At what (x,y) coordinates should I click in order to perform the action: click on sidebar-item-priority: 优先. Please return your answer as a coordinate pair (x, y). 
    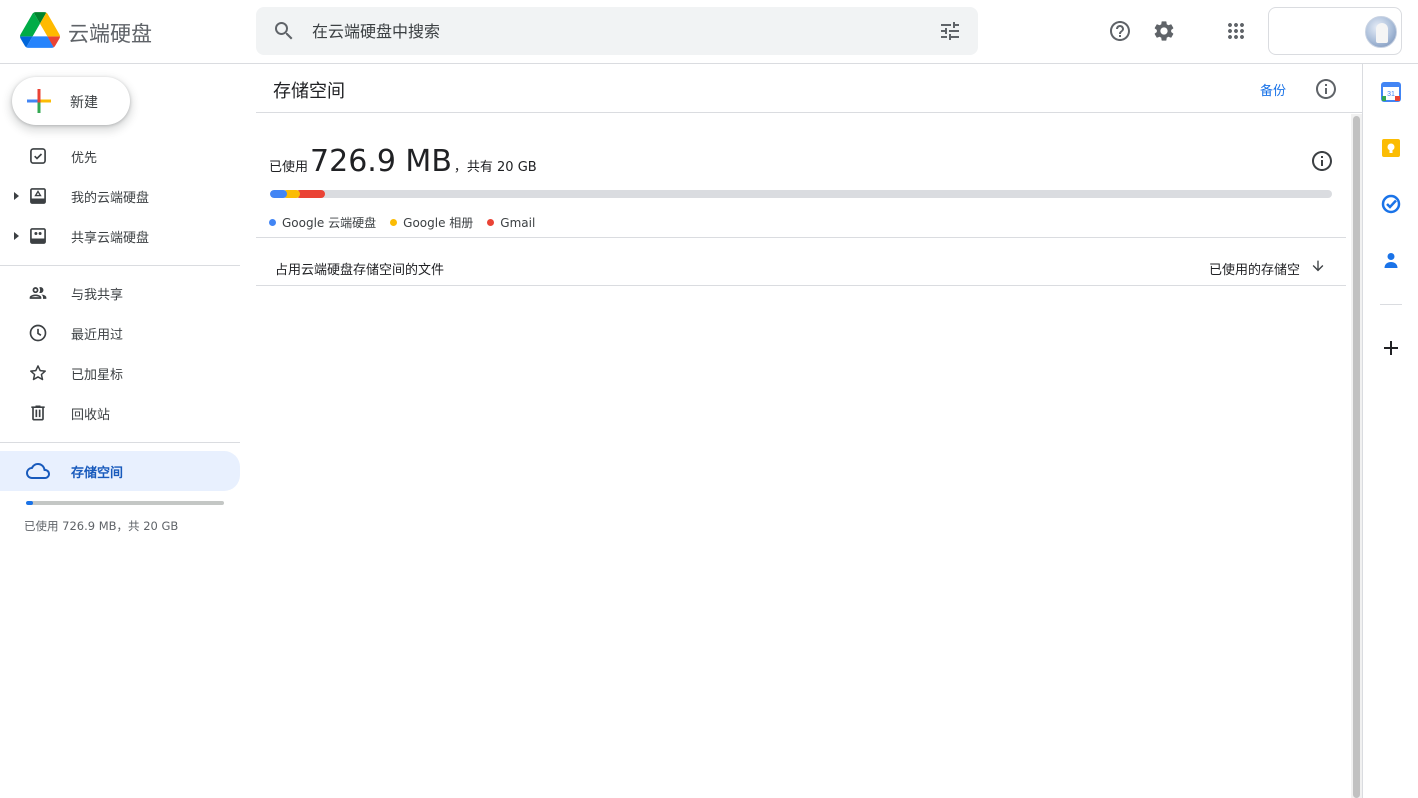
    Looking at the image, I should click on (120, 156).